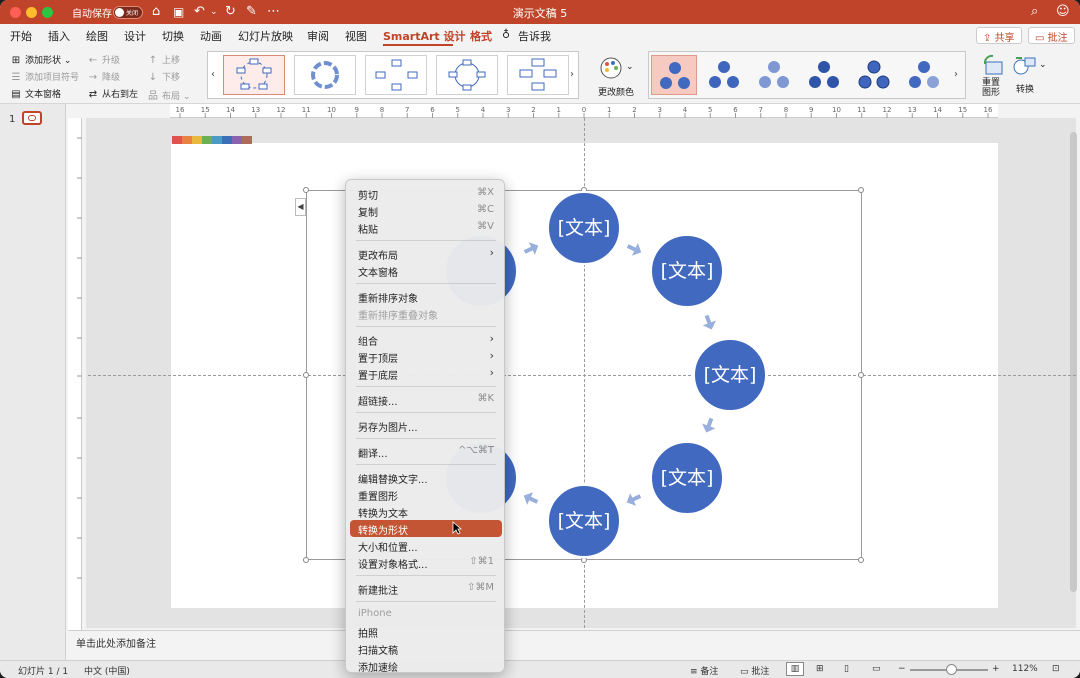  Describe the element at coordinates (426, 648) in the screenshot. I see `context-menu-item: 扫描文稿` at that location.